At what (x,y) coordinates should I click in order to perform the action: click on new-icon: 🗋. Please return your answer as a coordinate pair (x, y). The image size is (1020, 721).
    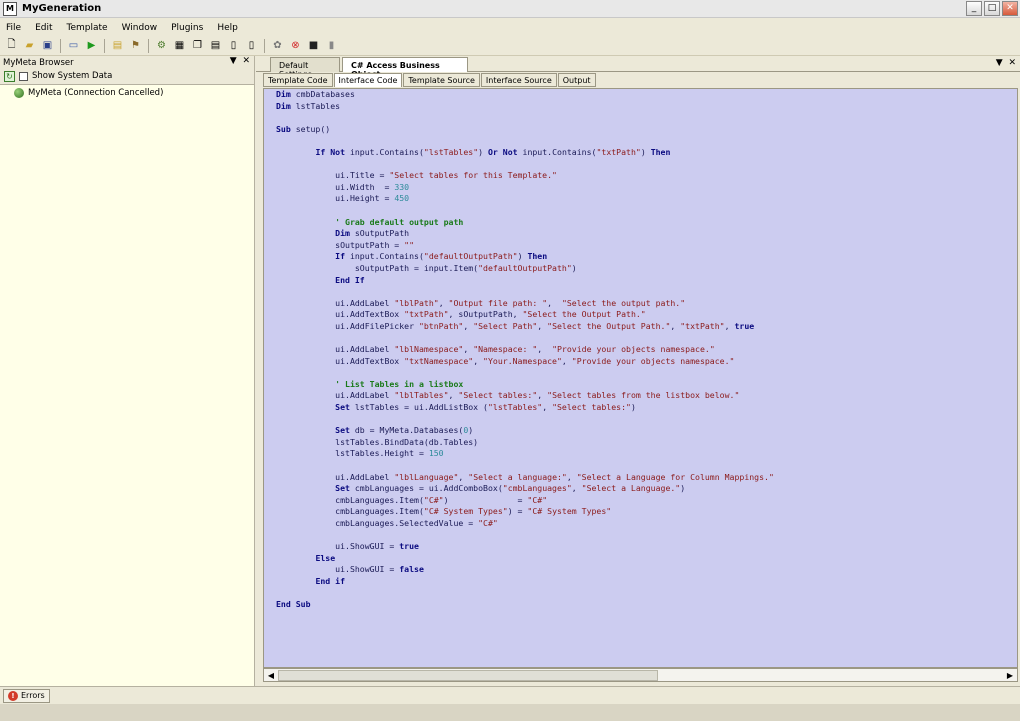
    Looking at the image, I should click on (11, 45).